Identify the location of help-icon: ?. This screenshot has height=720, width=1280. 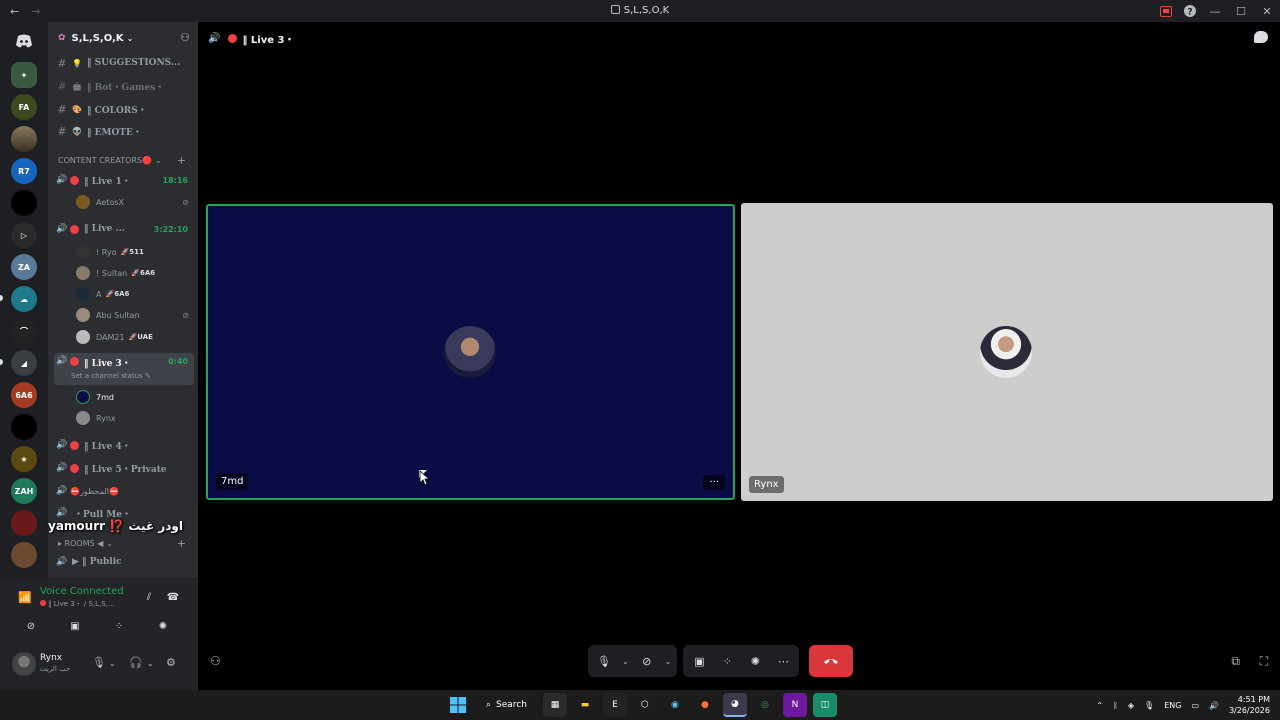
(1190, 11).